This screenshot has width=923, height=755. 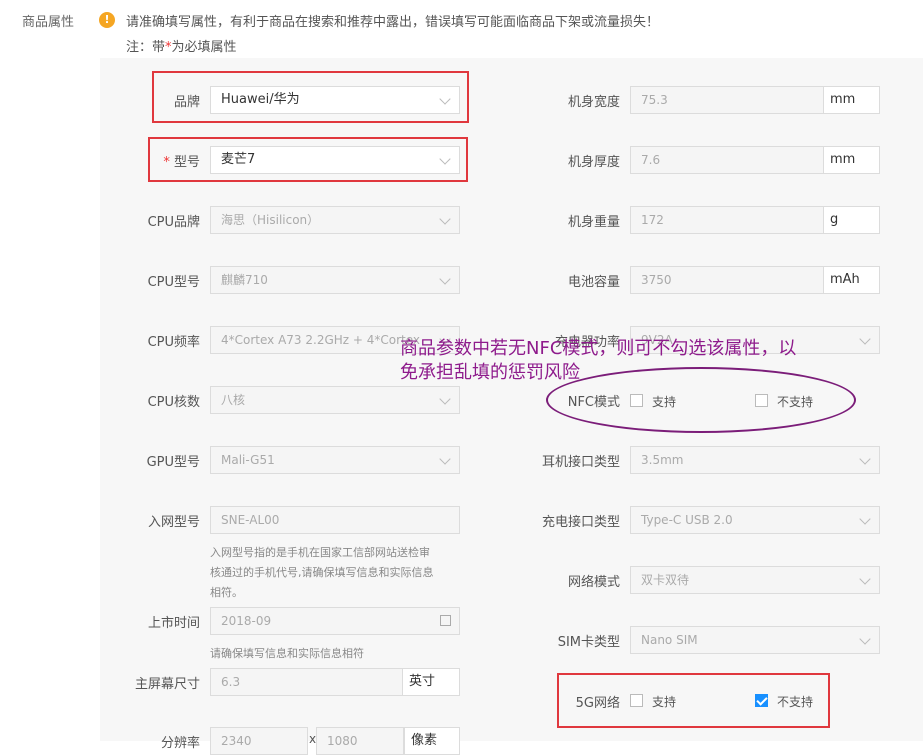 What do you see at coordinates (755, 460) in the screenshot?
I see `earphone-select: 3.5mm` at bounding box center [755, 460].